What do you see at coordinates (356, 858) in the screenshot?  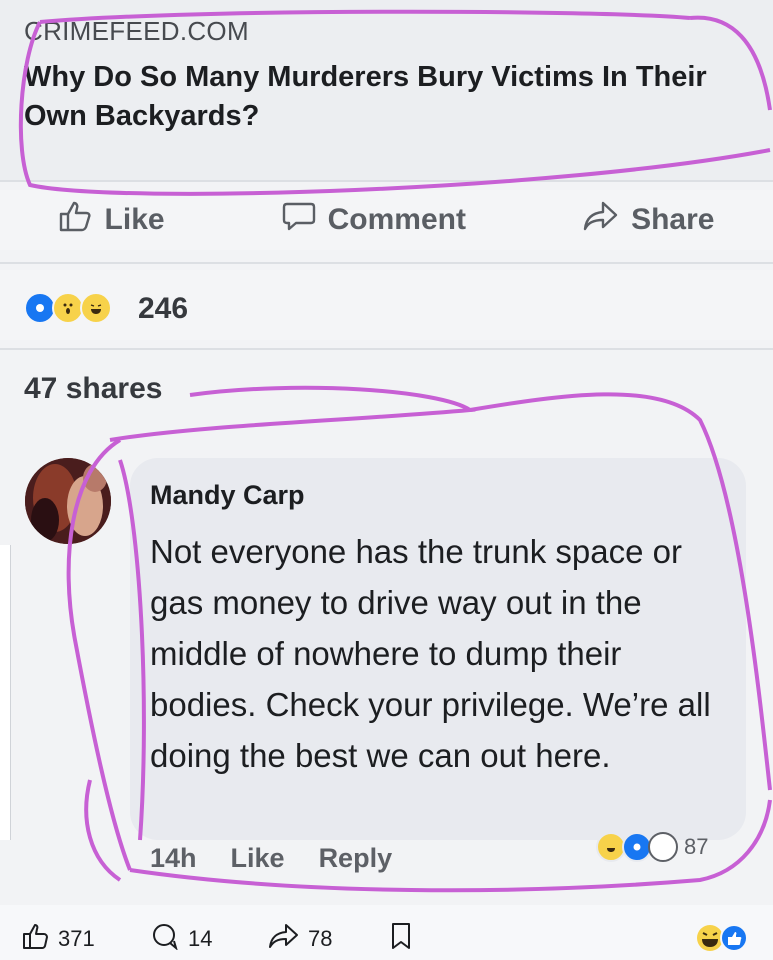 I see `comment-reply-button: Reply` at bounding box center [356, 858].